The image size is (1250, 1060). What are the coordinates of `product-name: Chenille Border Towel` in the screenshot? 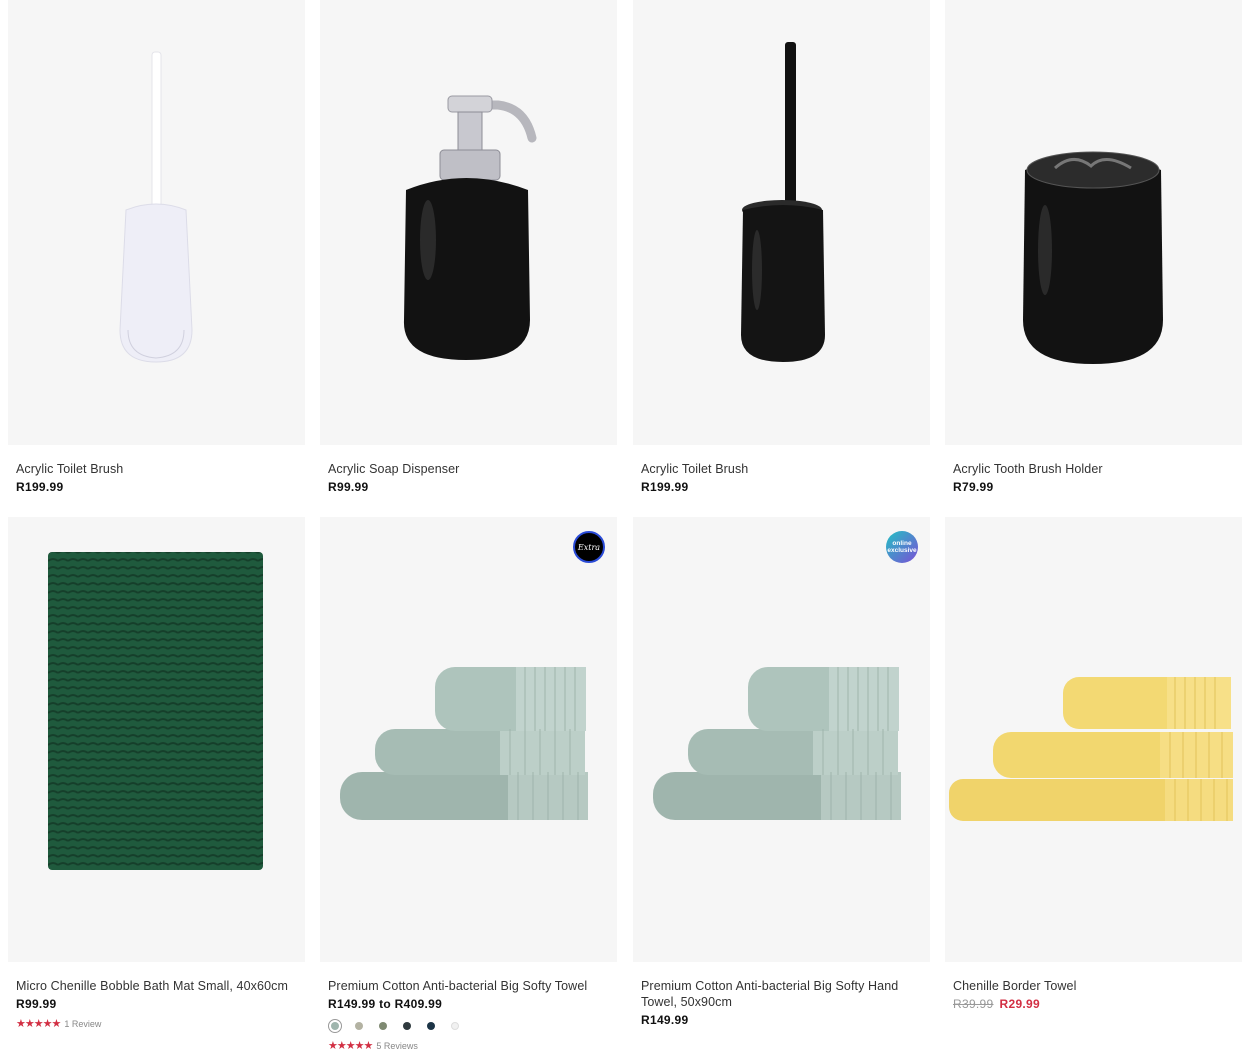 It's located at (1093, 986).